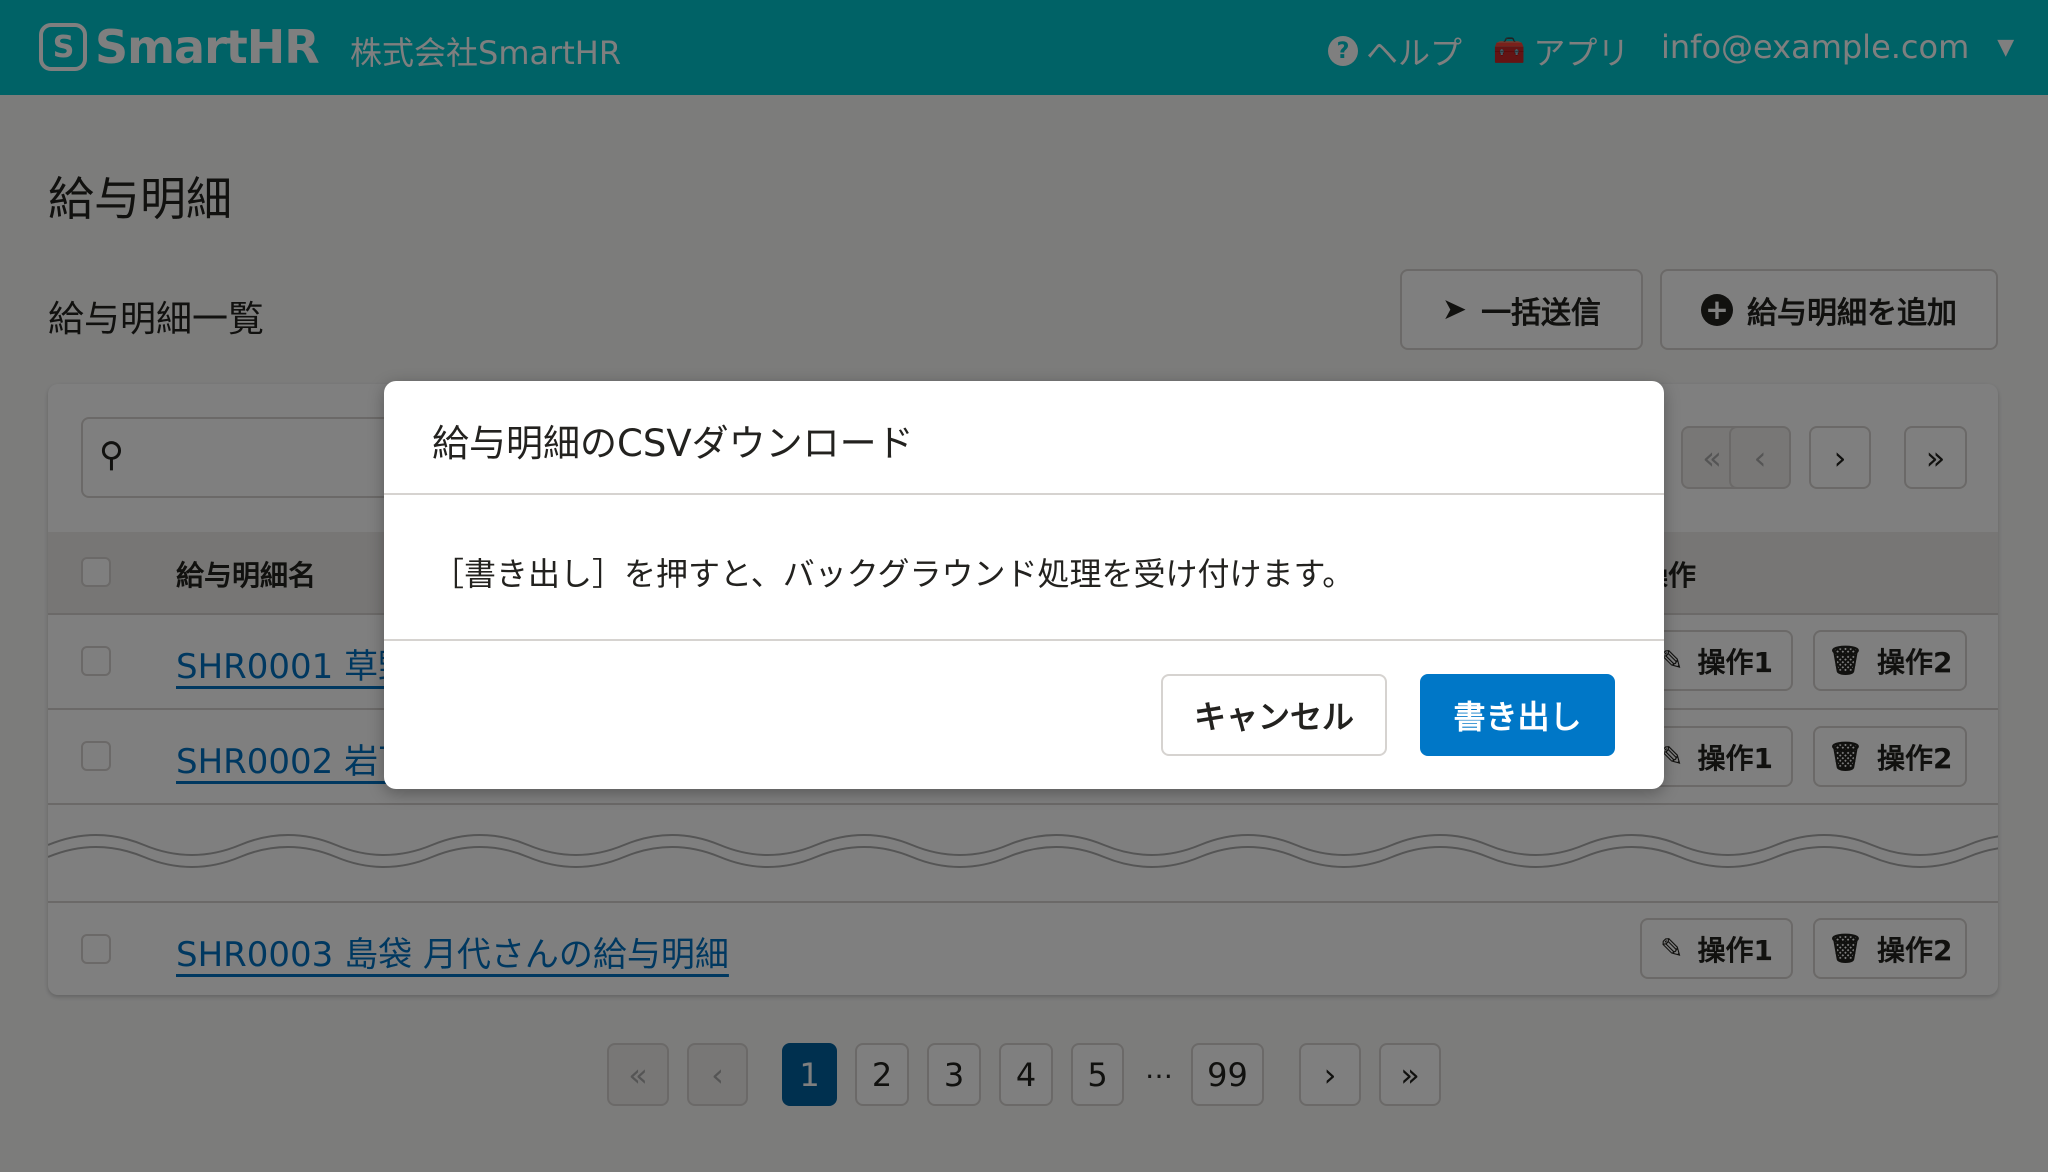 Image resolution: width=2048 pixels, height=1172 pixels. What do you see at coordinates (893, 574) in the screenshot?
I see `dialog-body: ［書き出し］を押すと、バックグラウンド処理を受け付けます。` at bounding box center [893, 574].